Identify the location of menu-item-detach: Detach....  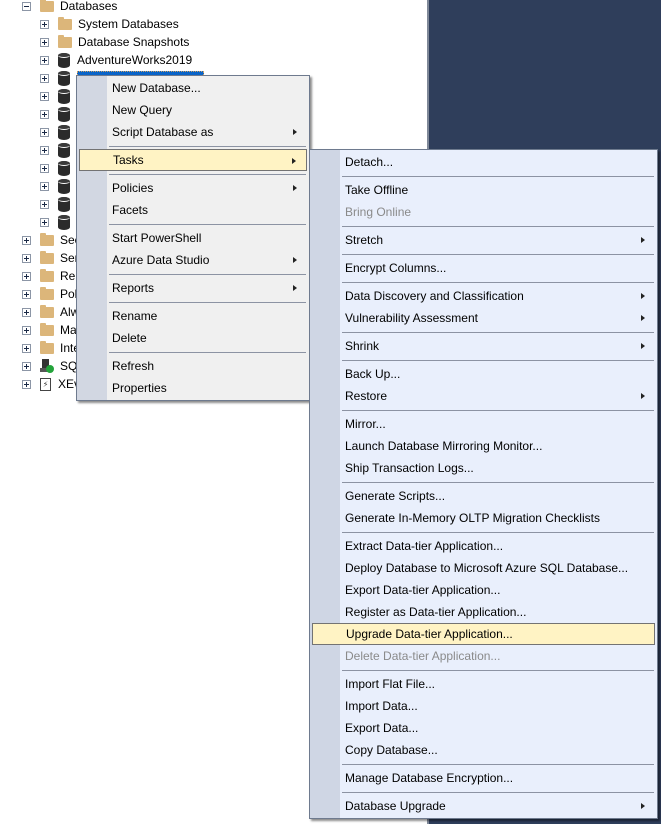
(483, 162).